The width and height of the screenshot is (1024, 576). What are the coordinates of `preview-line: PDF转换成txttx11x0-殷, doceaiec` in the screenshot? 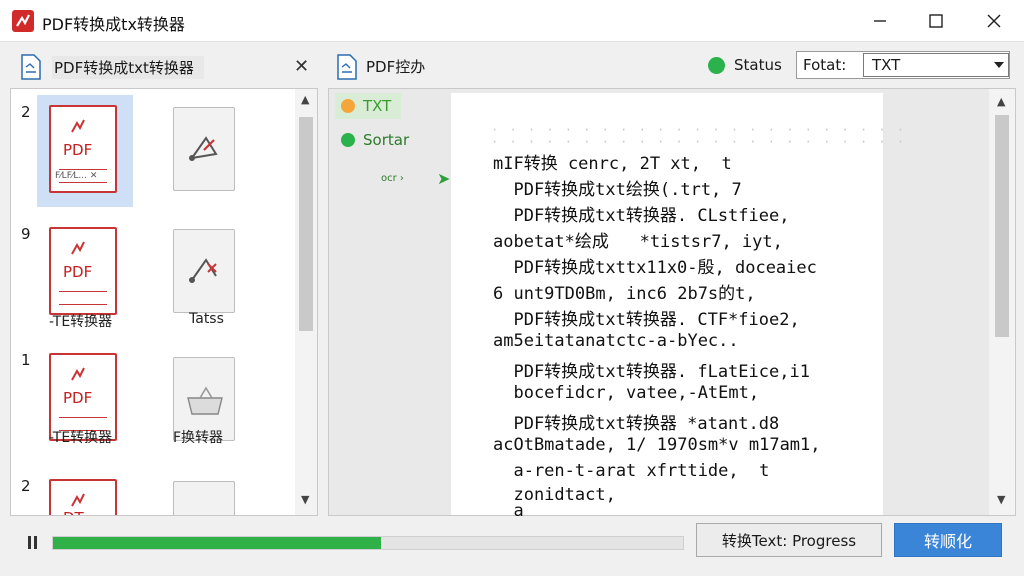 It's located at (655, 268).